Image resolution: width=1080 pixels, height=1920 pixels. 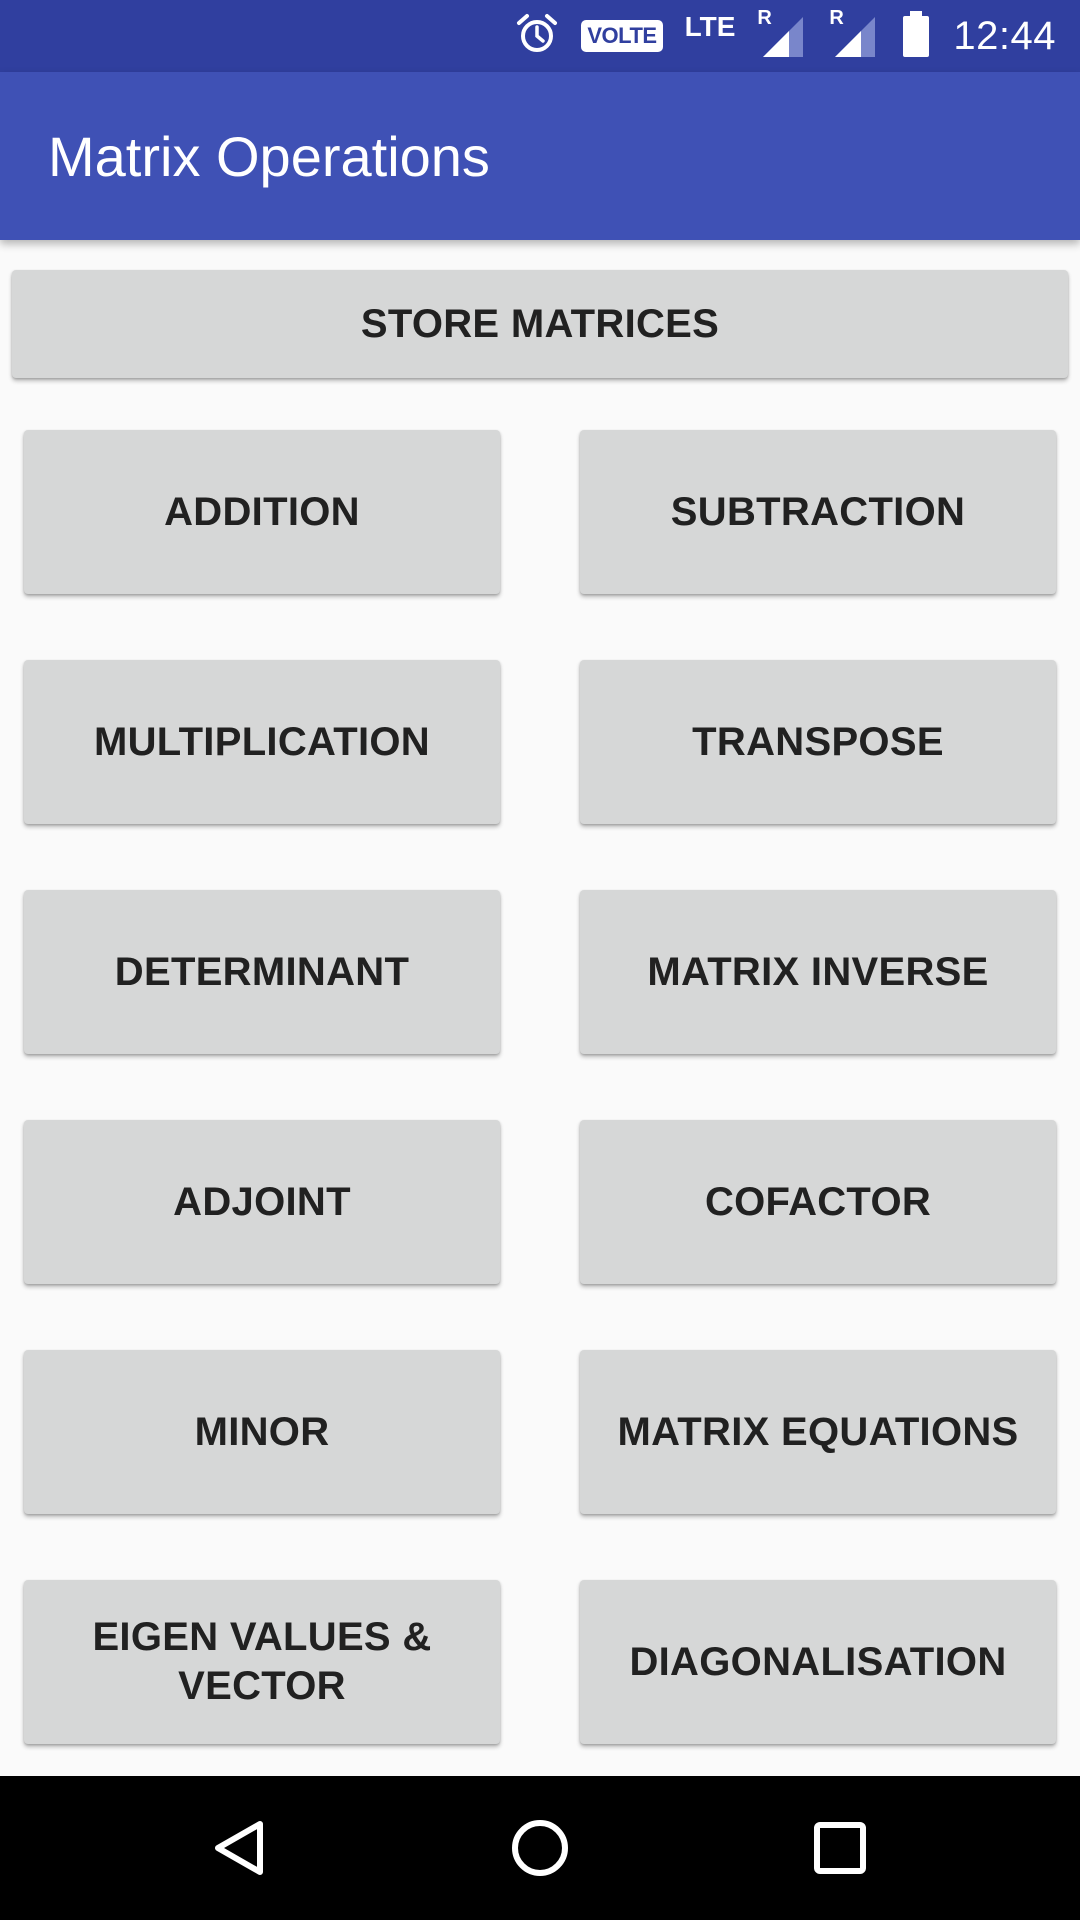 I want to click on determinant-button: DETERMINANT, so click(x=262, y=972).